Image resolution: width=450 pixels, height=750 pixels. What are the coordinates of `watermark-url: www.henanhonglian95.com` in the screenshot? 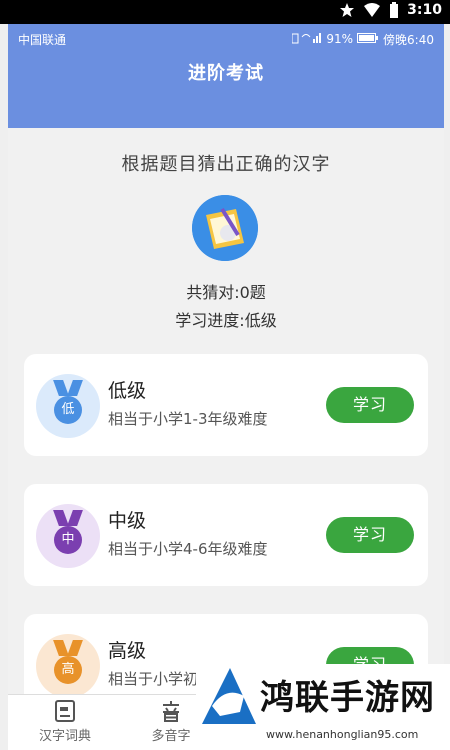 It's located at (342, 734).